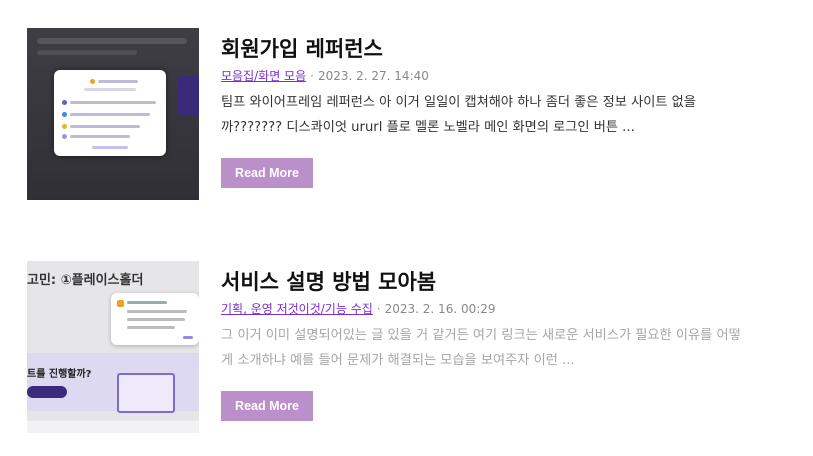 Image resolution: width=813 pixels, height=456 pixels. I want to click on thumbnail-heading: 고민: ①플레이스홀더, so click(85, 280).